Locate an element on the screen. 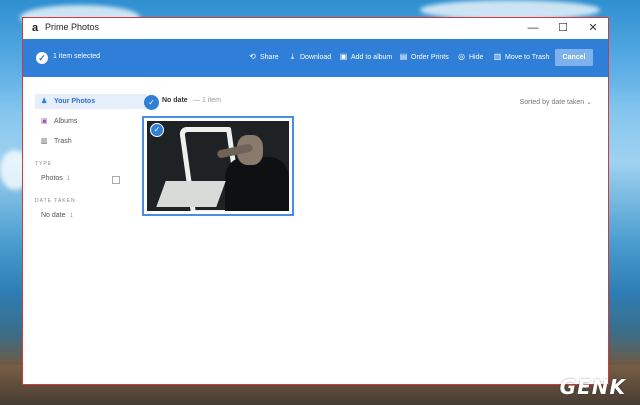  prints-icon: ▤ is located at coordinates (403, 56).